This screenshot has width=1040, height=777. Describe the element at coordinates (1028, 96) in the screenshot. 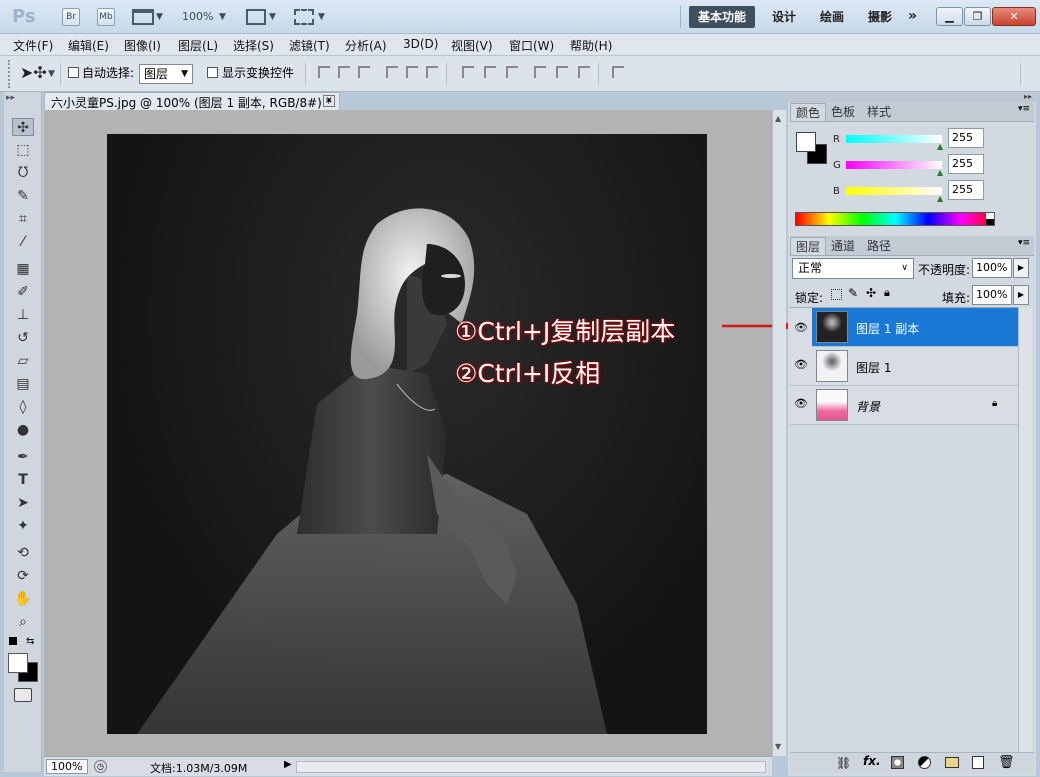

I see `collapse-panels-icon: ▸▸` at that location.